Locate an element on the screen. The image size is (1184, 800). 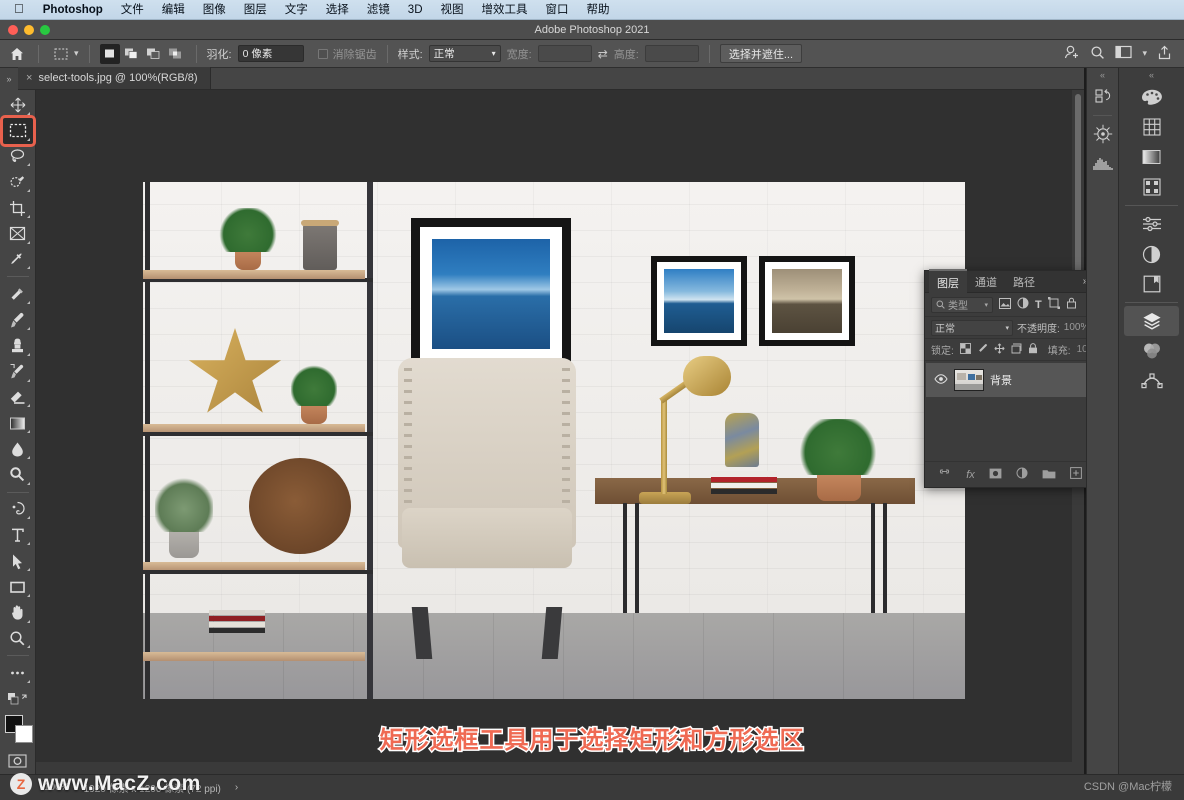
search-icon is located at coordinates (1097, 54).